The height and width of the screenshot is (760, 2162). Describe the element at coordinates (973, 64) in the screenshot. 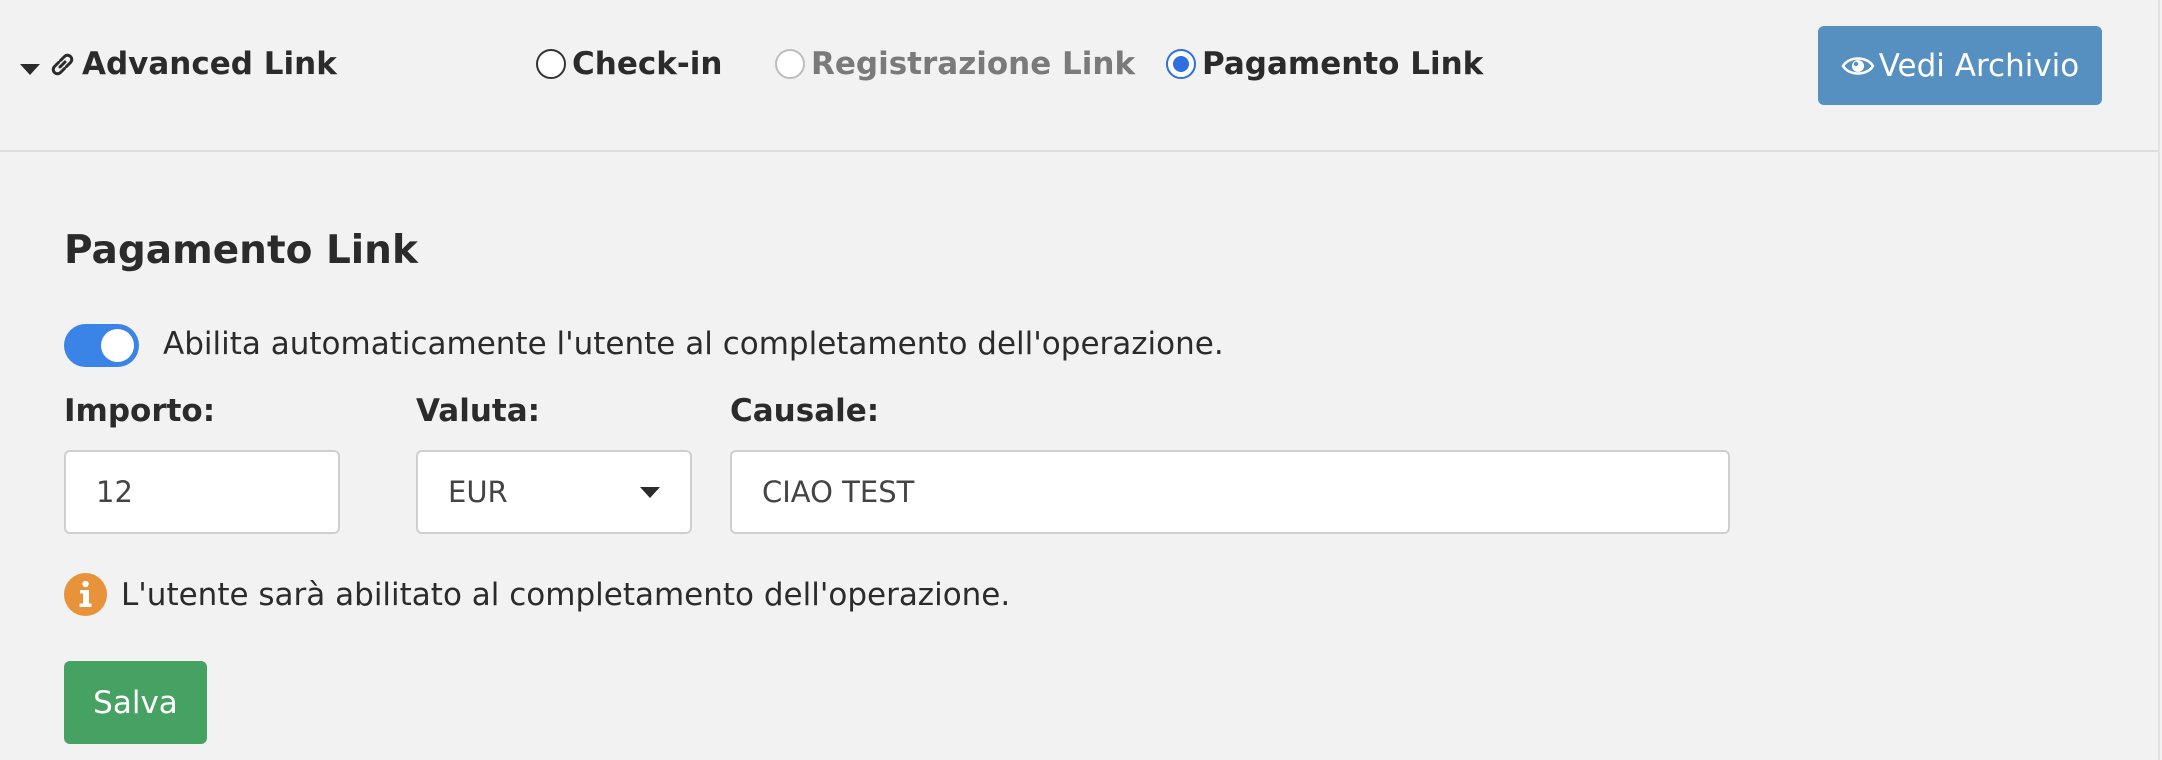

I see `radio-label-registrazione-link: Registrazione Link` at that location.